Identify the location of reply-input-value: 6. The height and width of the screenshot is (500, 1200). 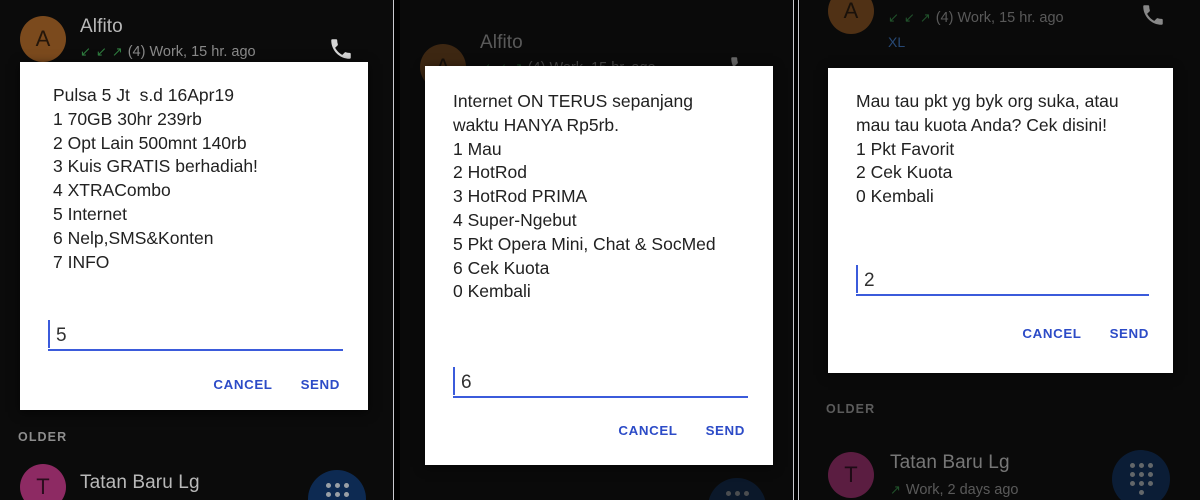
(466, 382).